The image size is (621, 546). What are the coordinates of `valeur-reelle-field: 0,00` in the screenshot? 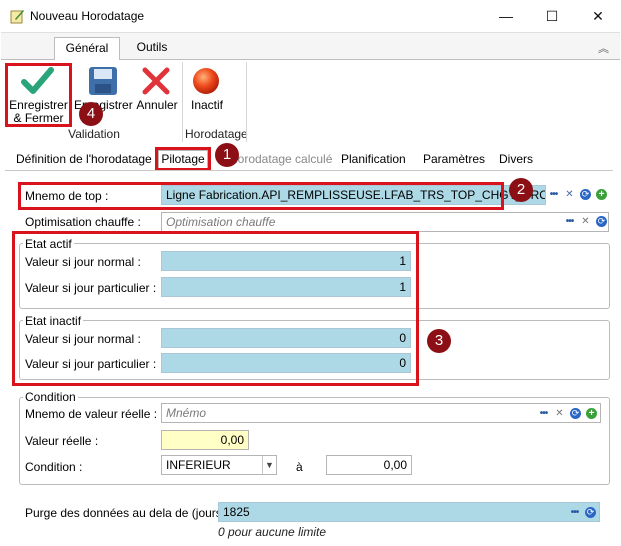 It's located at (205, 440).